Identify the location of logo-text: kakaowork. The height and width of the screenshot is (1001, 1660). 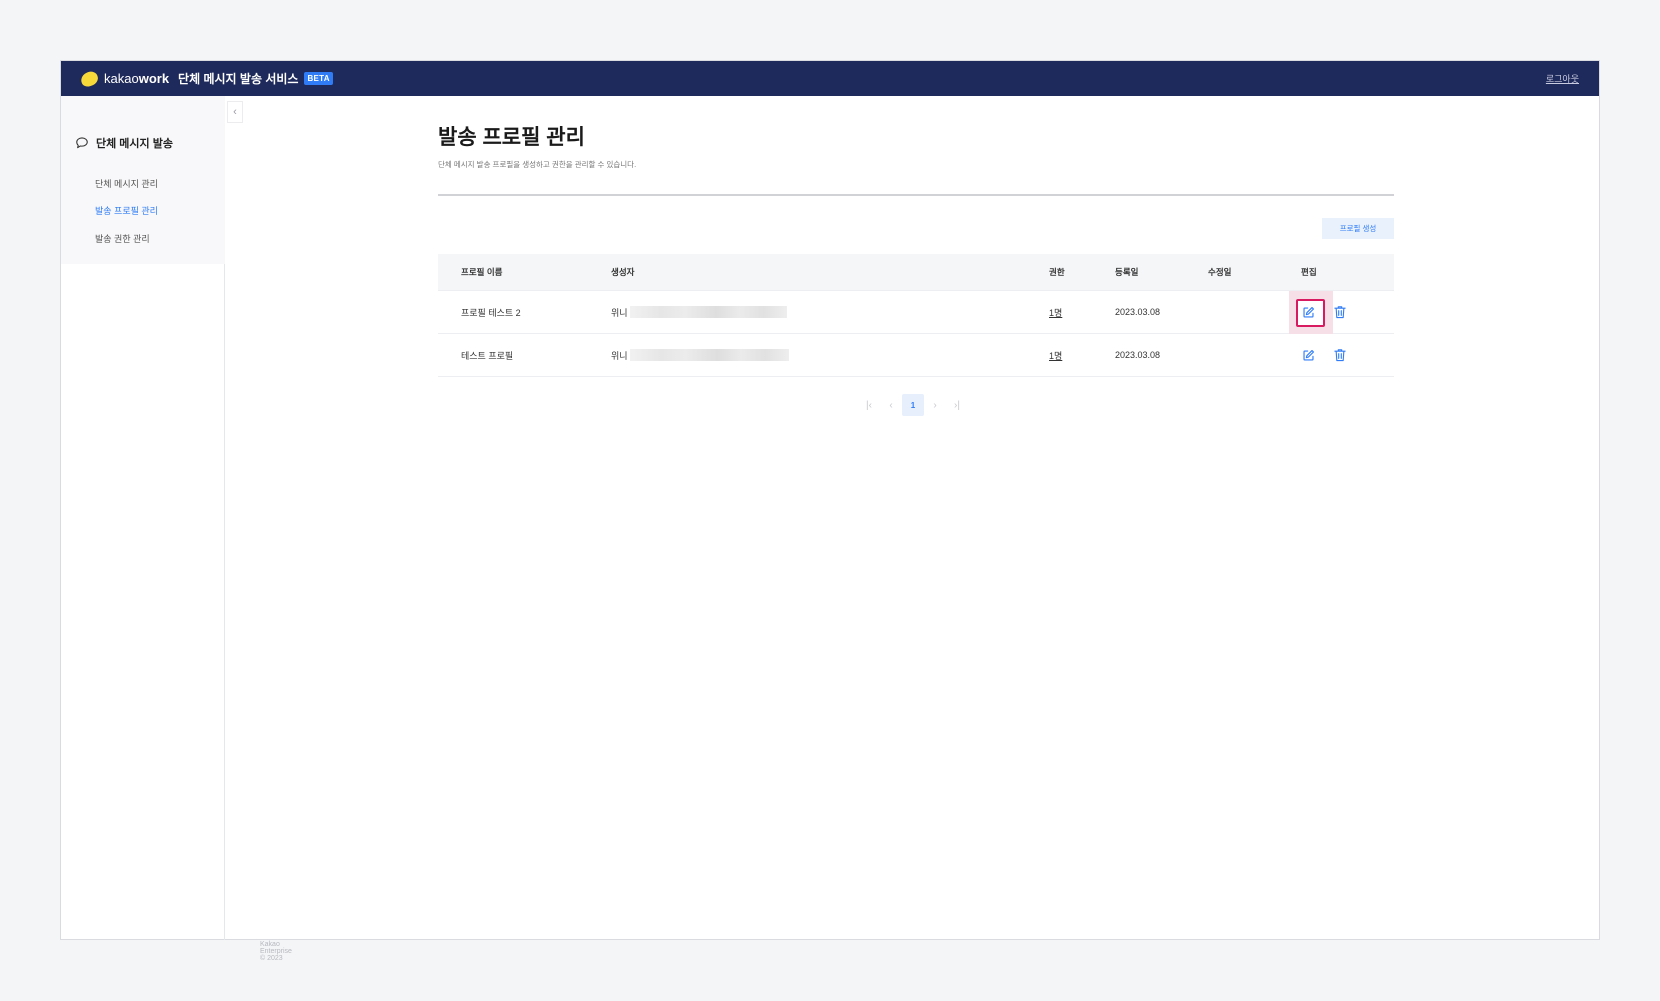
(137, 78).